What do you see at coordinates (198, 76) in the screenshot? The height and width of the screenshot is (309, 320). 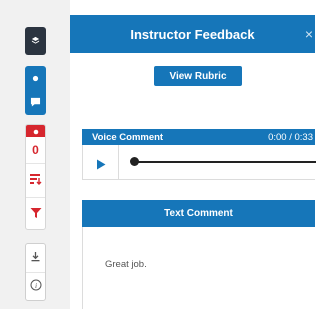 I see `view-rubric-button: View Rubric` at bounding box center [198, 76].